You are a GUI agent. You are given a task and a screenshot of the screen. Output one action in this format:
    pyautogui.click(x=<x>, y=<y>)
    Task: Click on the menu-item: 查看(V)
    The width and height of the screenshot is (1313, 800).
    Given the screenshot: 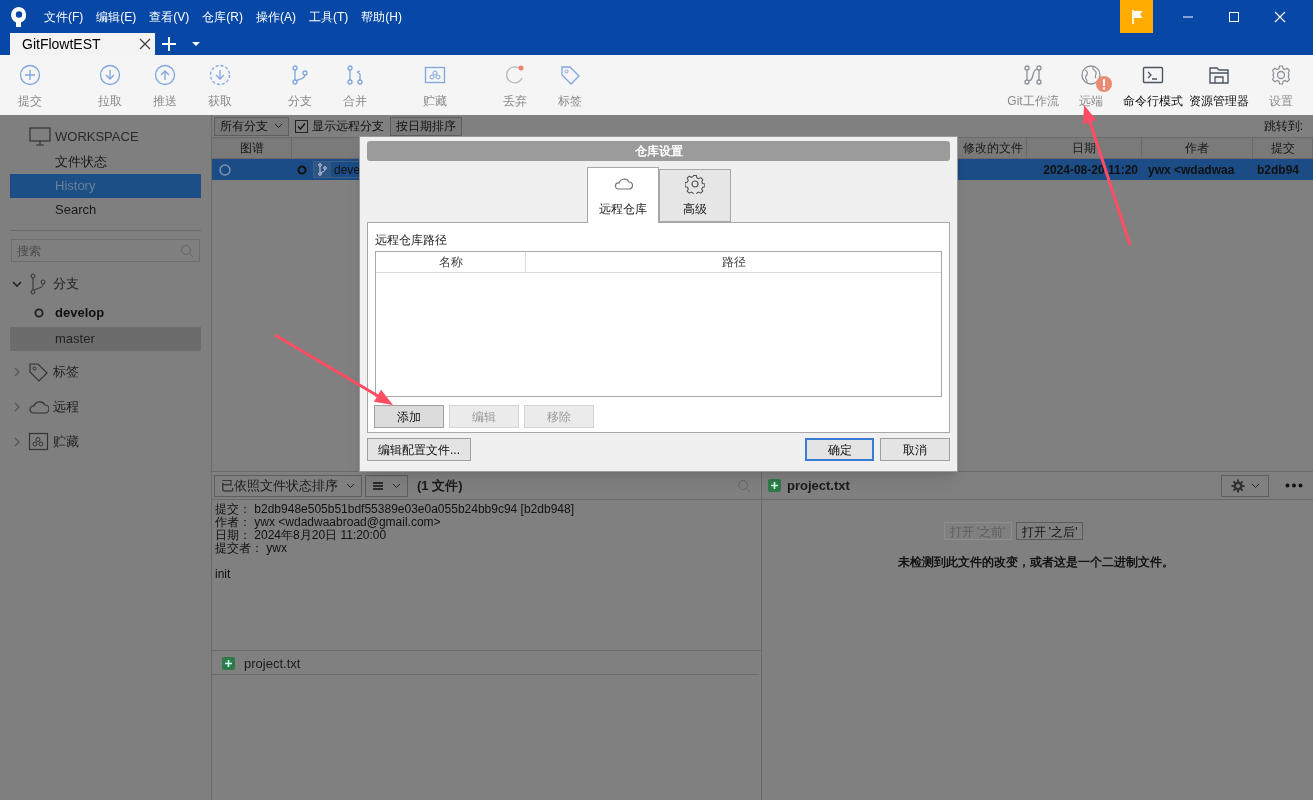 What is the action you would take?
    pyautogui.click(x=169, y=16)
    